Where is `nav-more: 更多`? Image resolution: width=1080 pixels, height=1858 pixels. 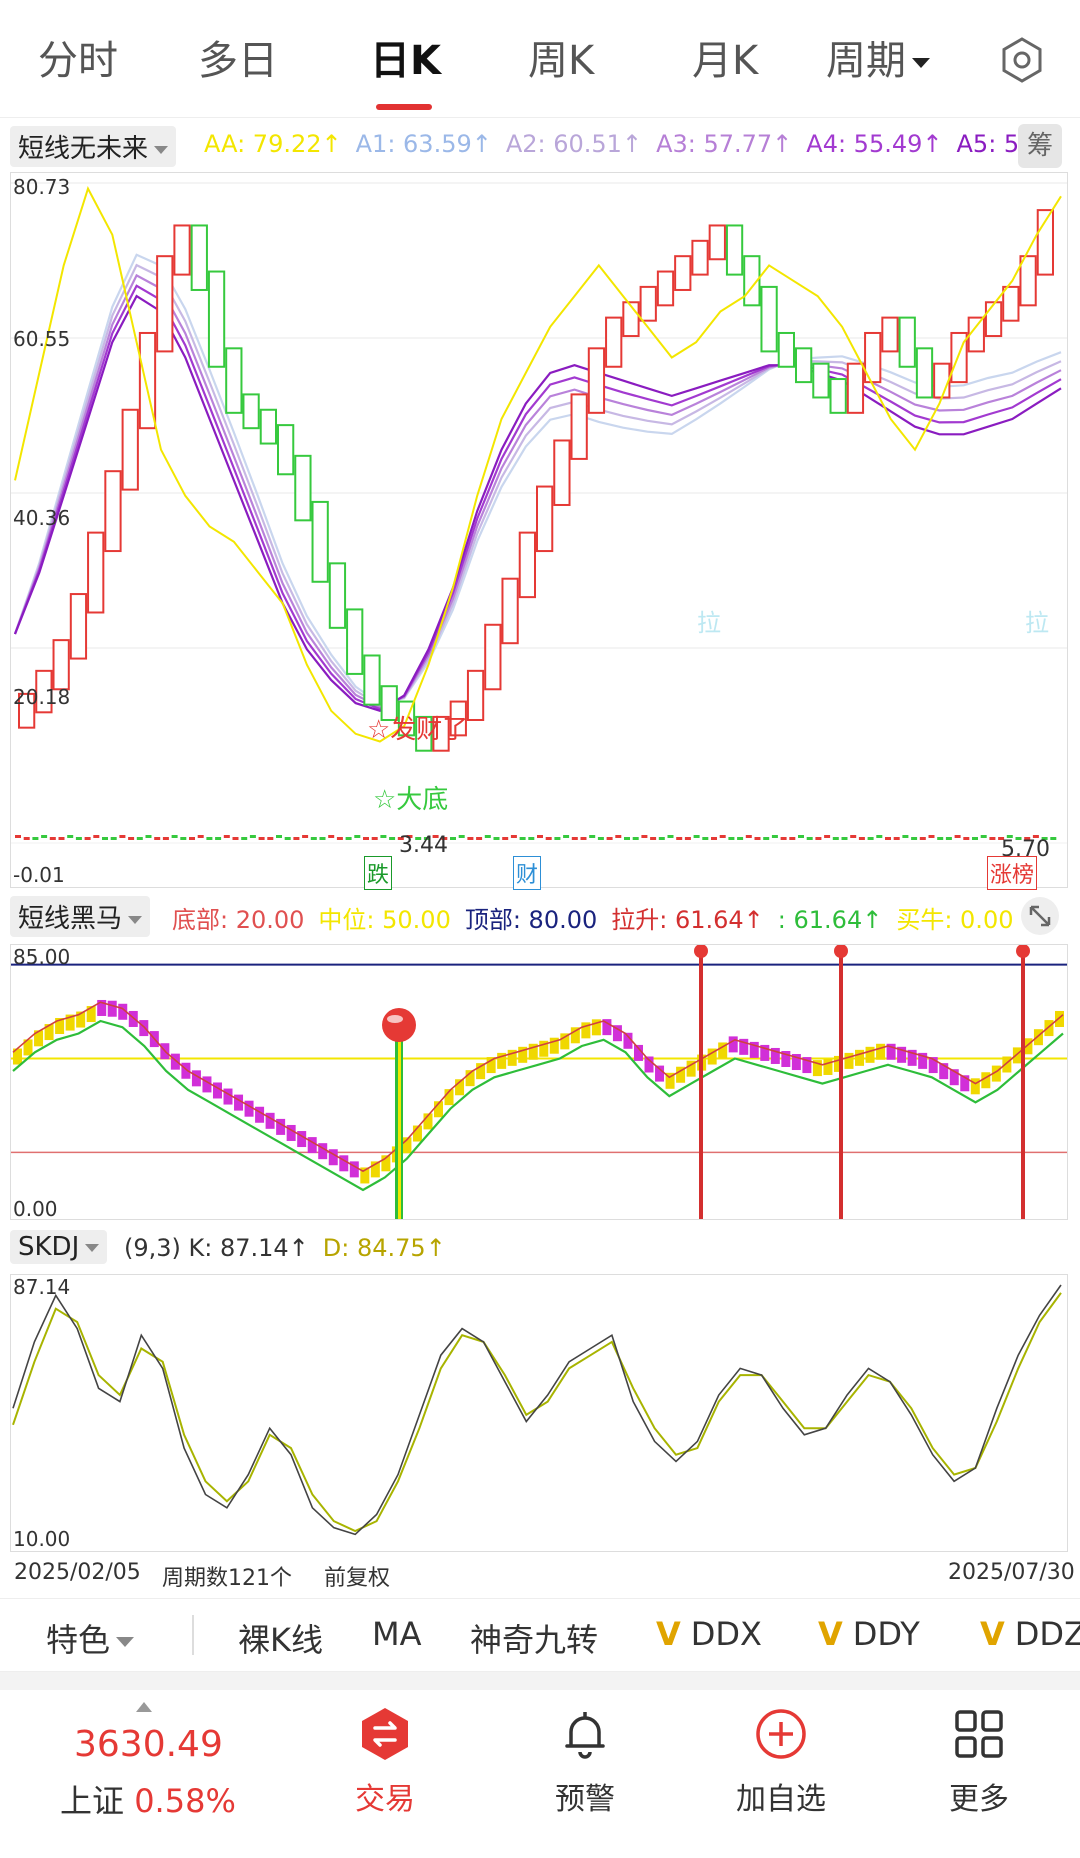 nav-more: 更多 is located at coordinates (979, 1762).